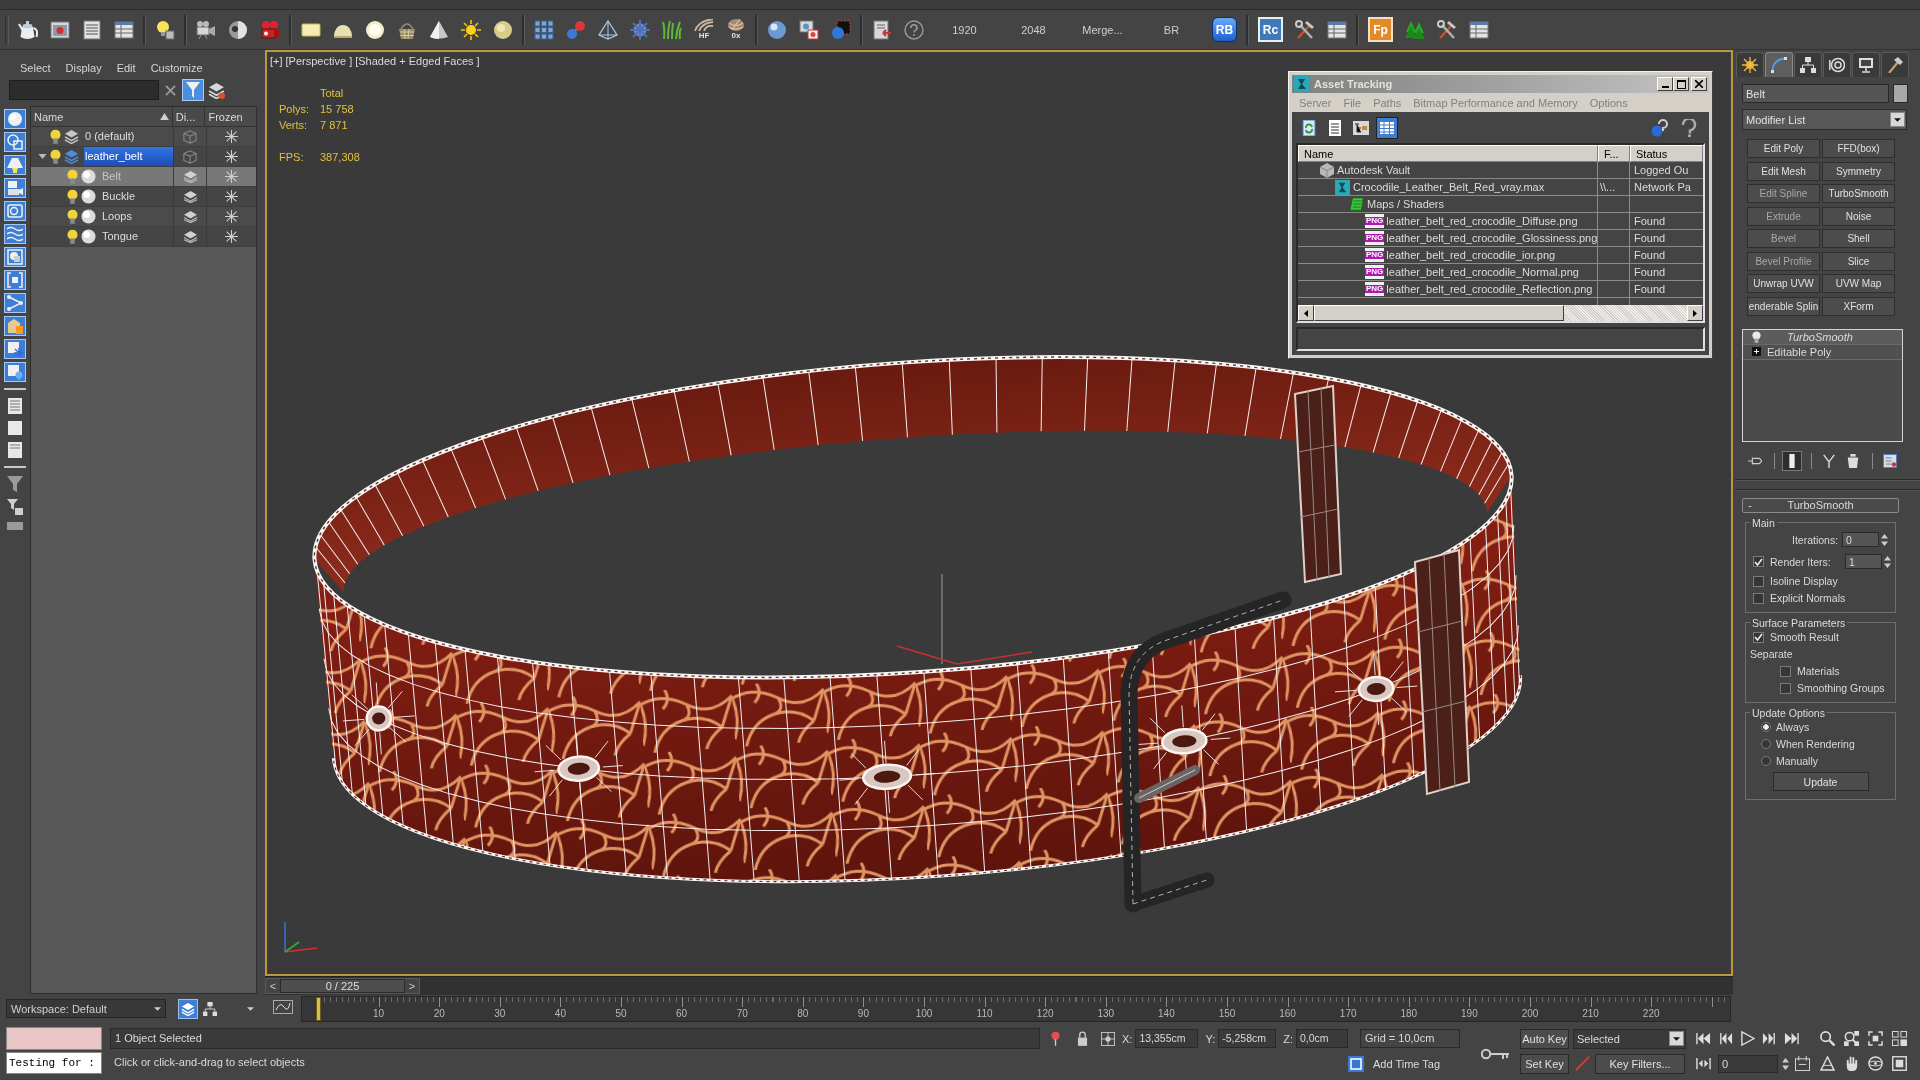  I want to click on modifier-button: Edit Poly, so click(1783, 148).